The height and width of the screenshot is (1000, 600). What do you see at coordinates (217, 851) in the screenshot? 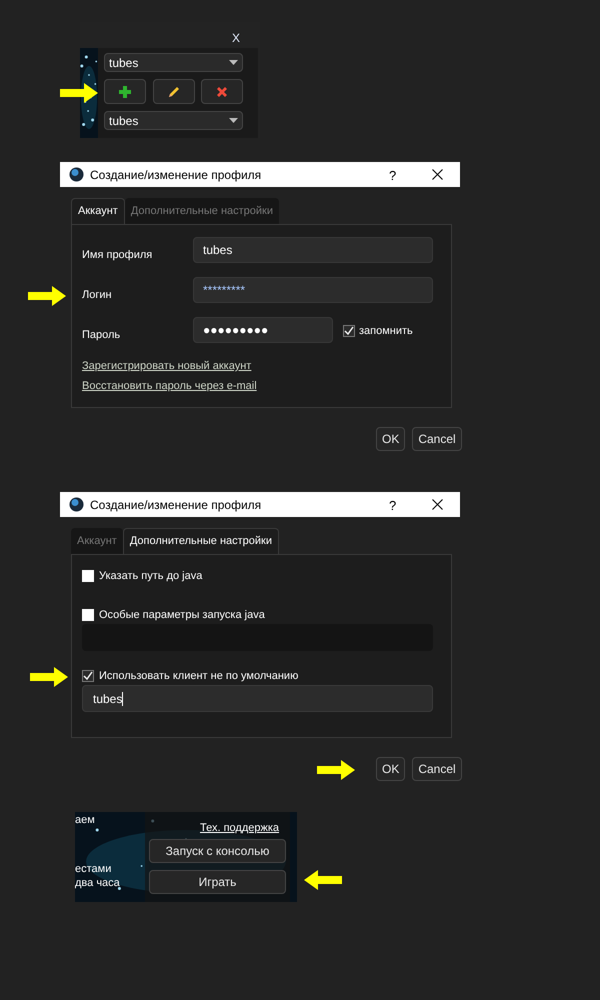
I see `launcher-button: Запуск с консолью` at bounding box center [217, 851].